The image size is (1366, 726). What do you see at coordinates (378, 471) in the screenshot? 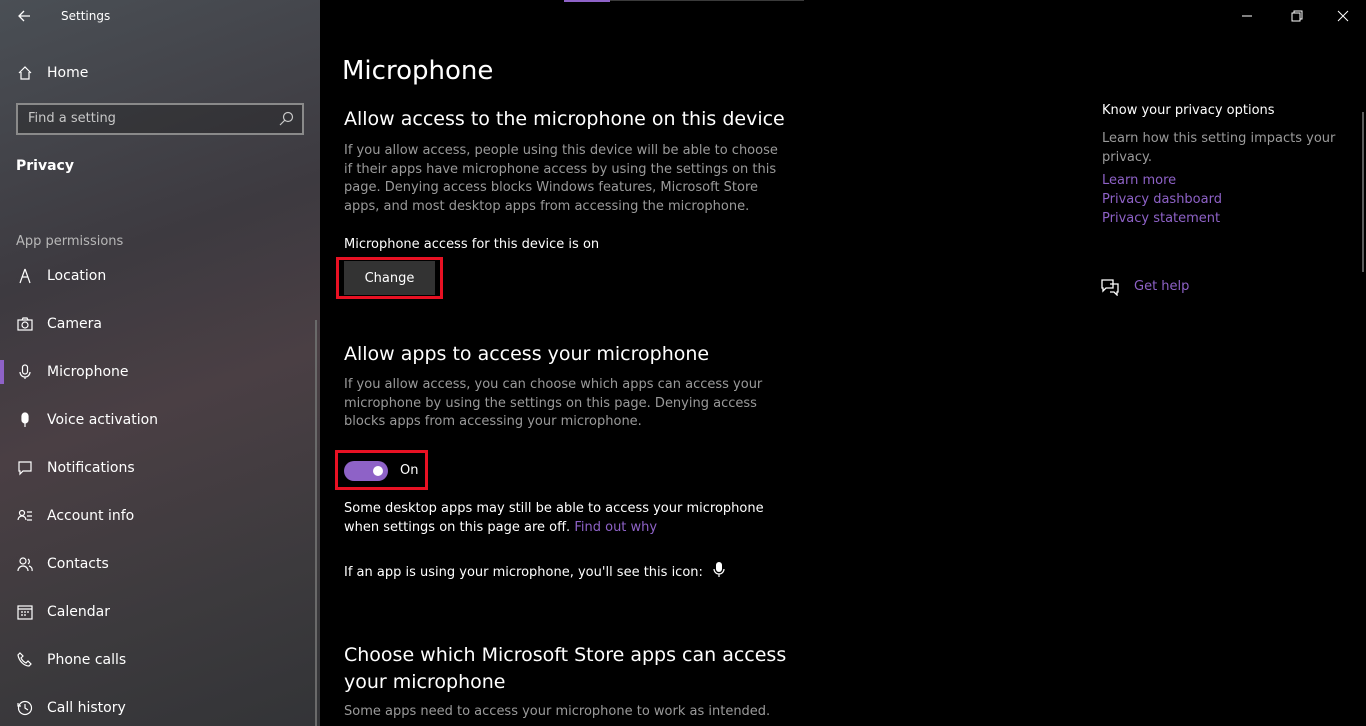
I see `toggle-knob` at bounding box center [378, 471].